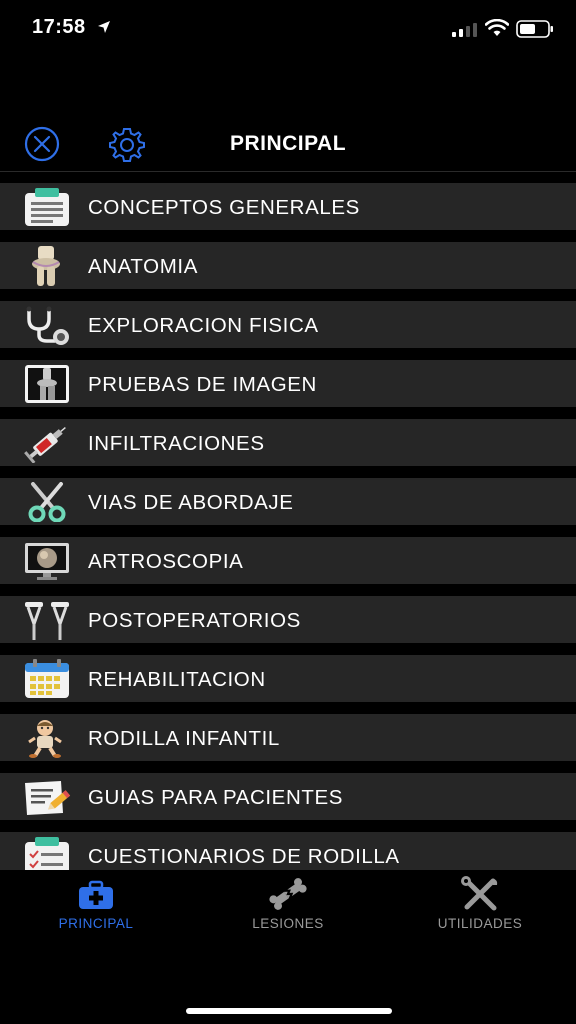 The width and height of the screenshot is (576, 1024). Describe the element at coordinates (288, 171) in the screenshot. I see `header-divider` at that location.